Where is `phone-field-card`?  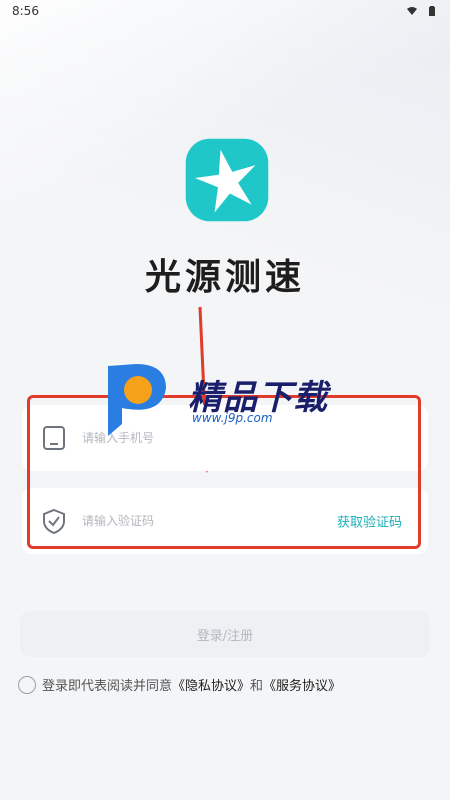 phone-field-card is located at coordinates (225, 438).